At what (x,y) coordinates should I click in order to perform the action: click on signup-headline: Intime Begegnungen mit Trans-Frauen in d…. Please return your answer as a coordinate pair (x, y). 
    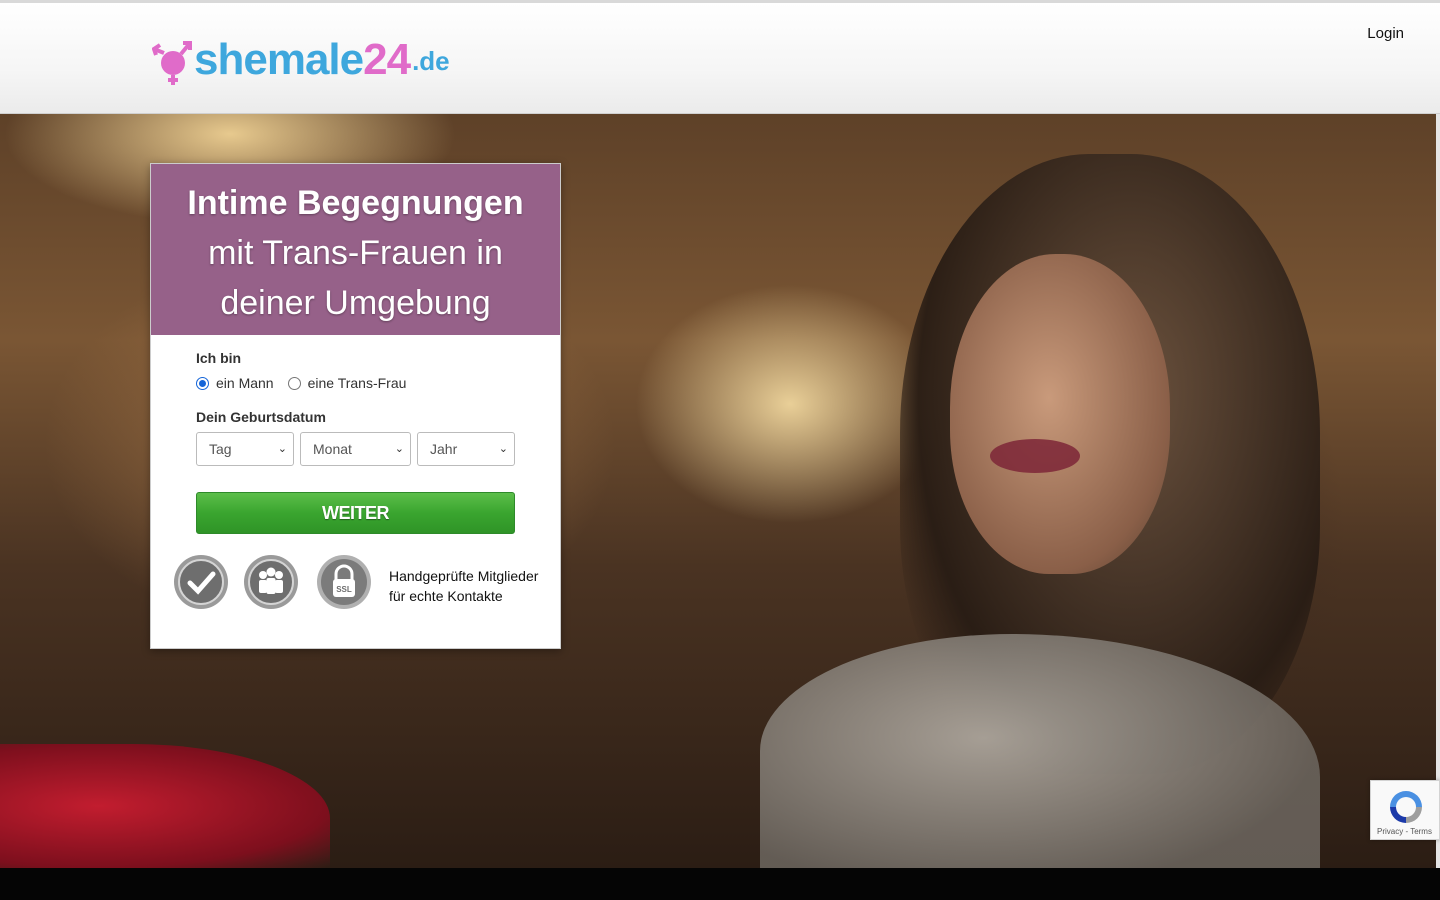
    Looking at the image, I should click on (355, 249).